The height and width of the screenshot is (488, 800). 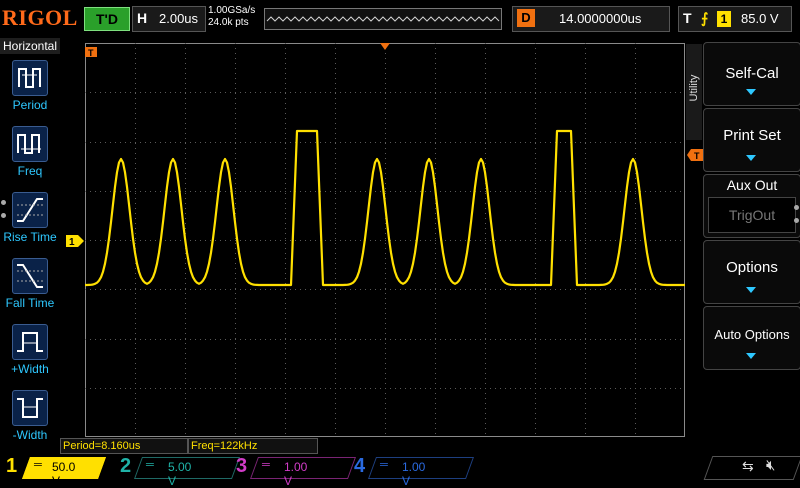 I want to click on period-measurement-readout: Period=8.160us, so click(x=124, y=446).